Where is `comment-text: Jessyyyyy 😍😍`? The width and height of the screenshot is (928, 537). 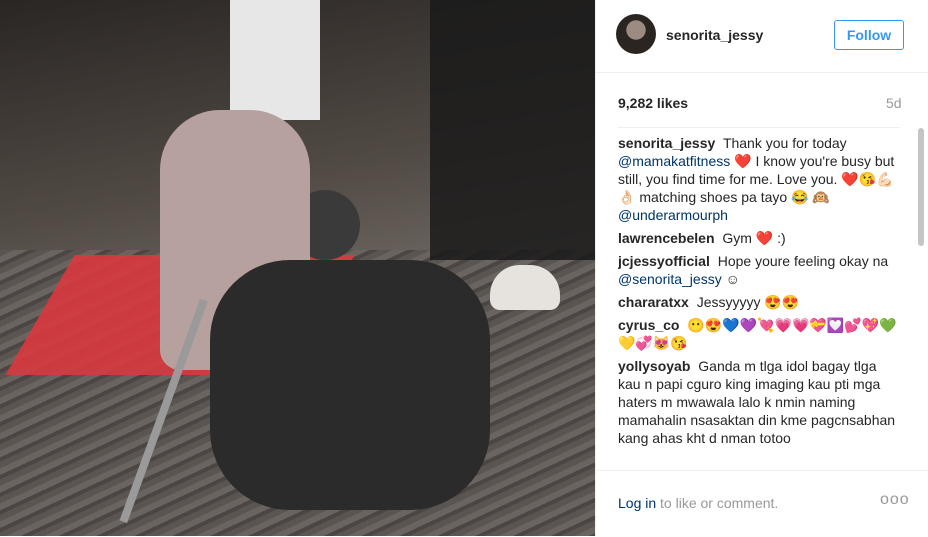
comment-text: Jessyyyyy 😍😍 is located at coordinates (748, 302).